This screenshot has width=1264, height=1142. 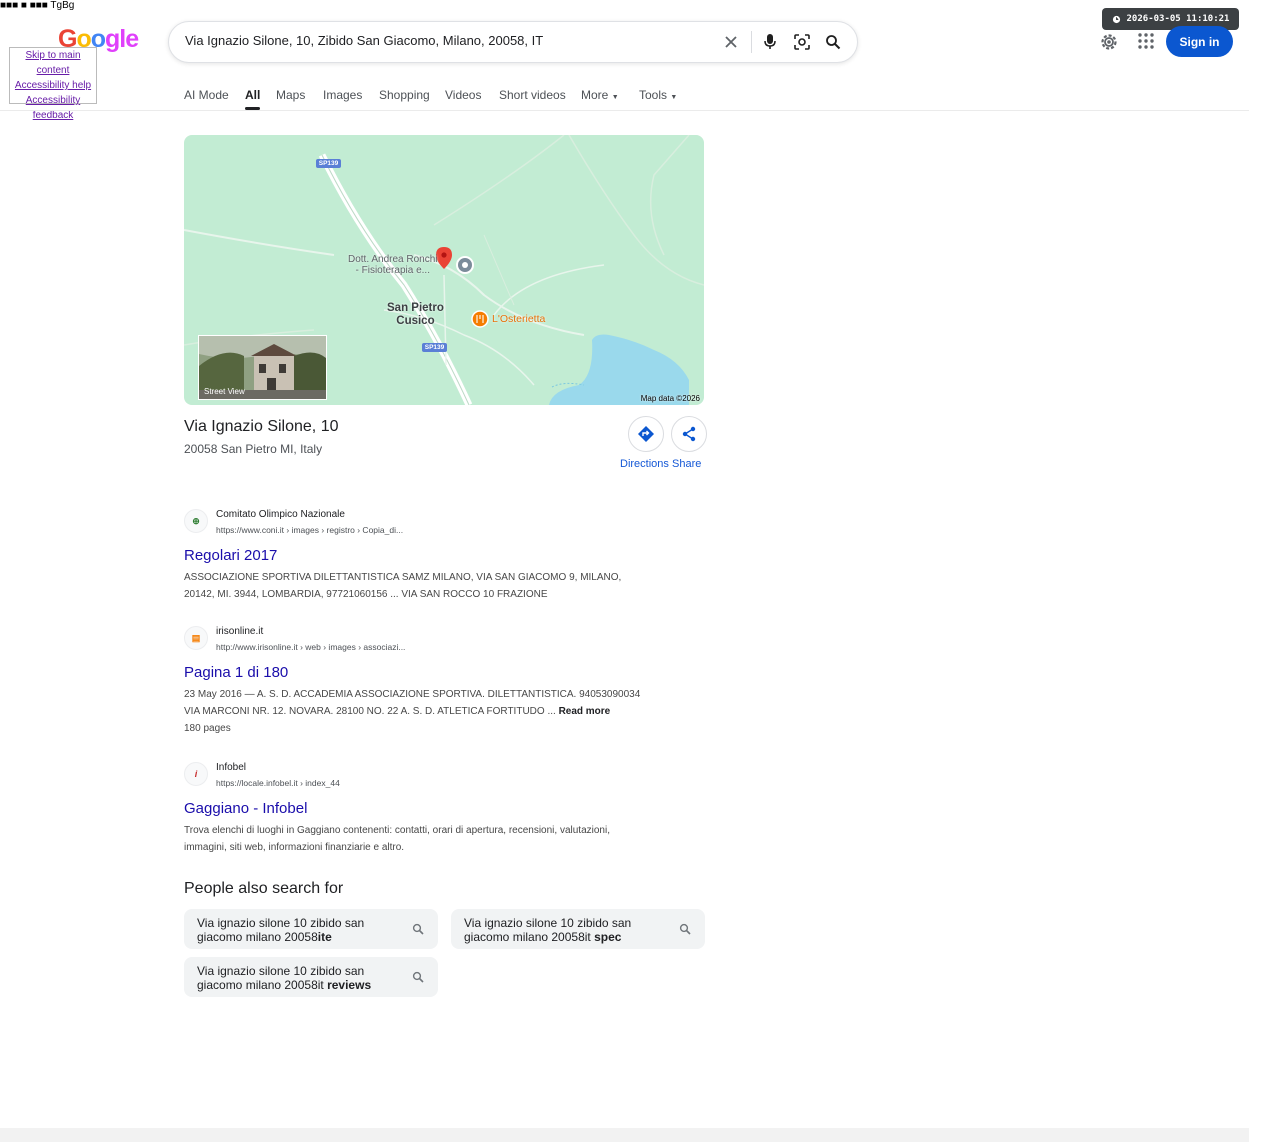 What do you see at coordinates (253, 99) in the screenshot?
I see `tab-all: All` at bounding box center [253, 99].